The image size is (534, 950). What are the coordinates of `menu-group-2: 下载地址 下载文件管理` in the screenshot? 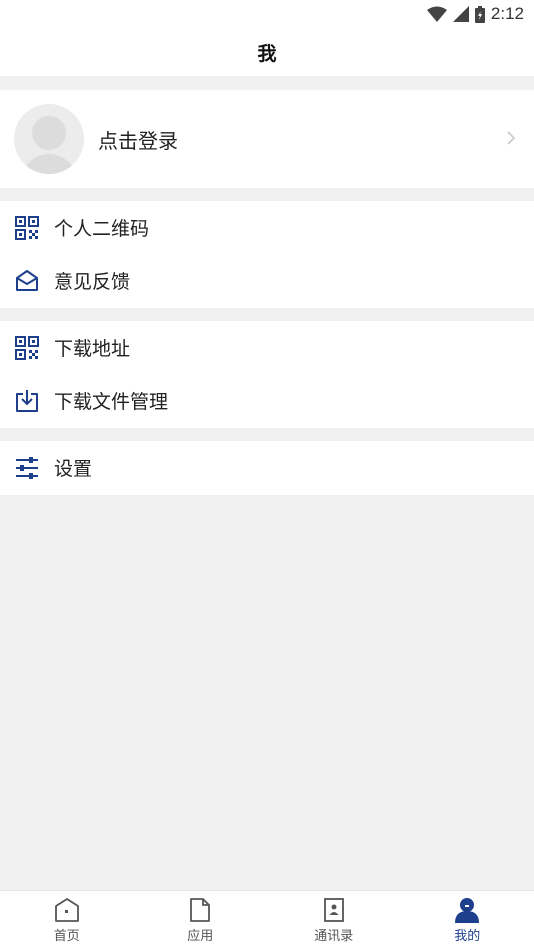 It's located at (267, 374).